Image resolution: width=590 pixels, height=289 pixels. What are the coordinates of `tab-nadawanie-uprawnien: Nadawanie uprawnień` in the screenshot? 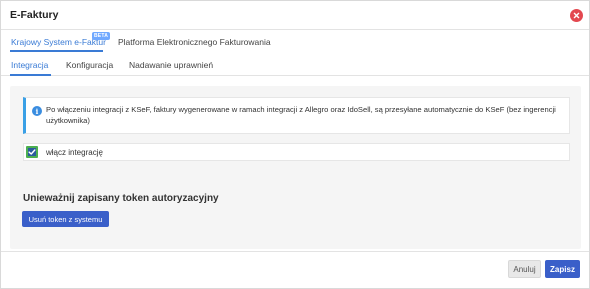 It's located at (171, 65).